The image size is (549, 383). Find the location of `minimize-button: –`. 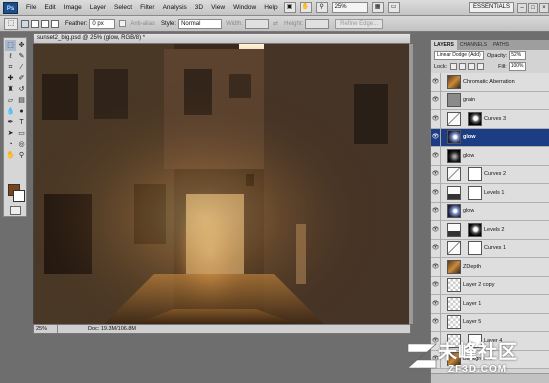

minimize-button: – is located at coordinates (522, 7).